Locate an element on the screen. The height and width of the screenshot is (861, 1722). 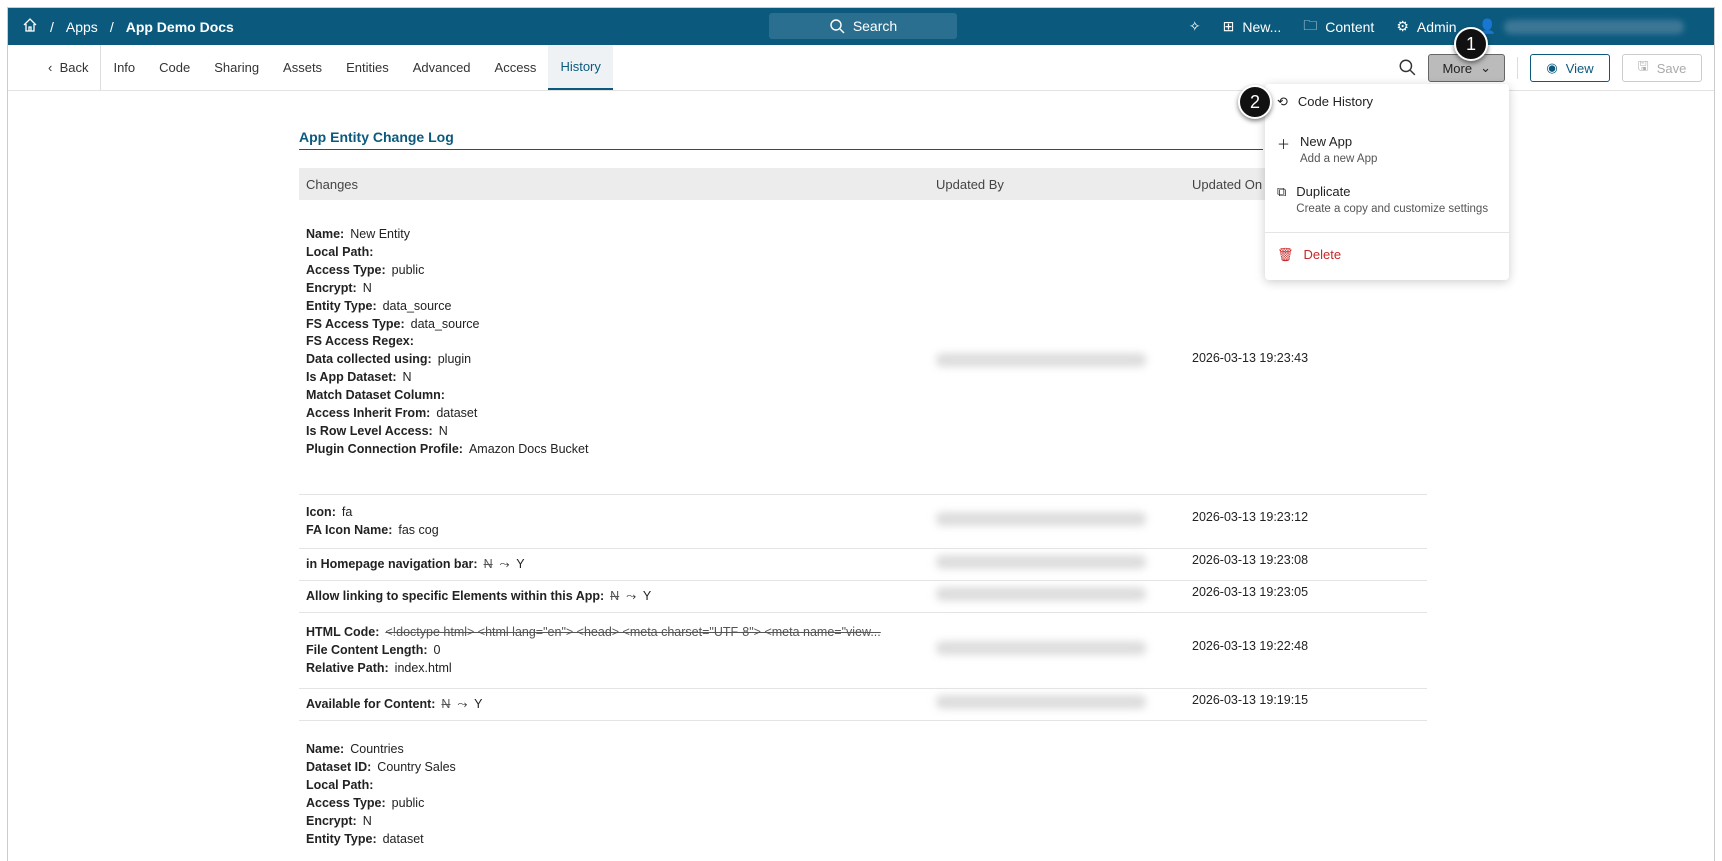
changes-cell: Available for Content: N ⤳ Y is located at coordinates (394, 704).